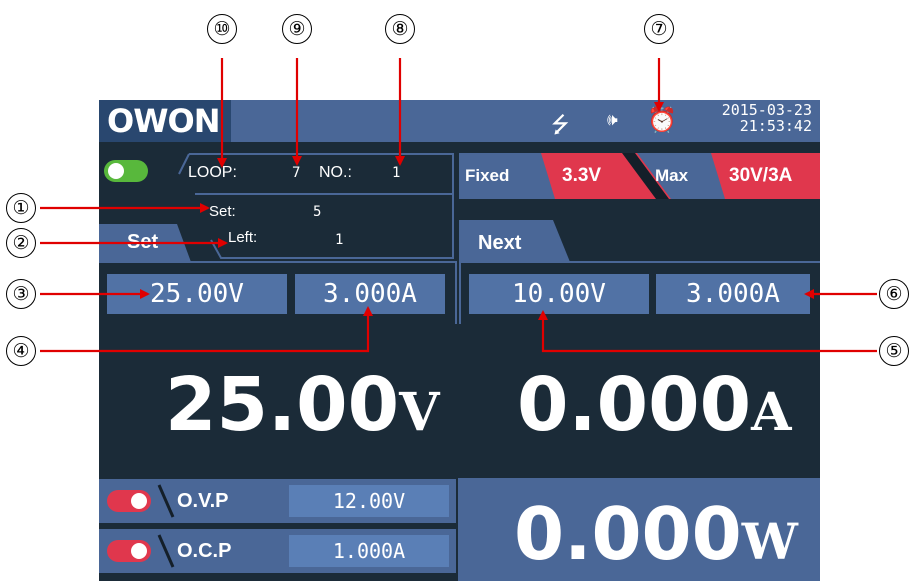 This screenshot has height=581, width=915. I want to click on ocp-value: 1.000A, so click(369, 551).